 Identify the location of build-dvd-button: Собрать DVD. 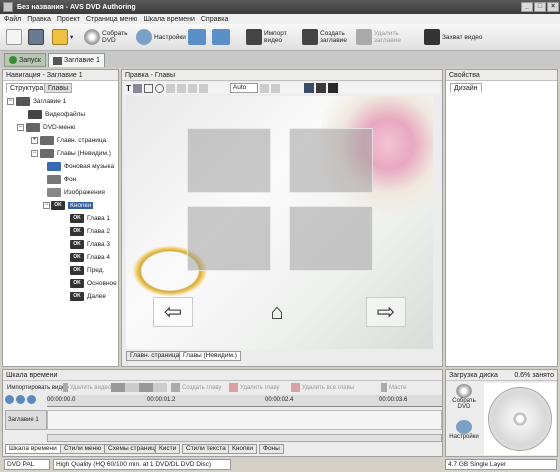
(107, 37).